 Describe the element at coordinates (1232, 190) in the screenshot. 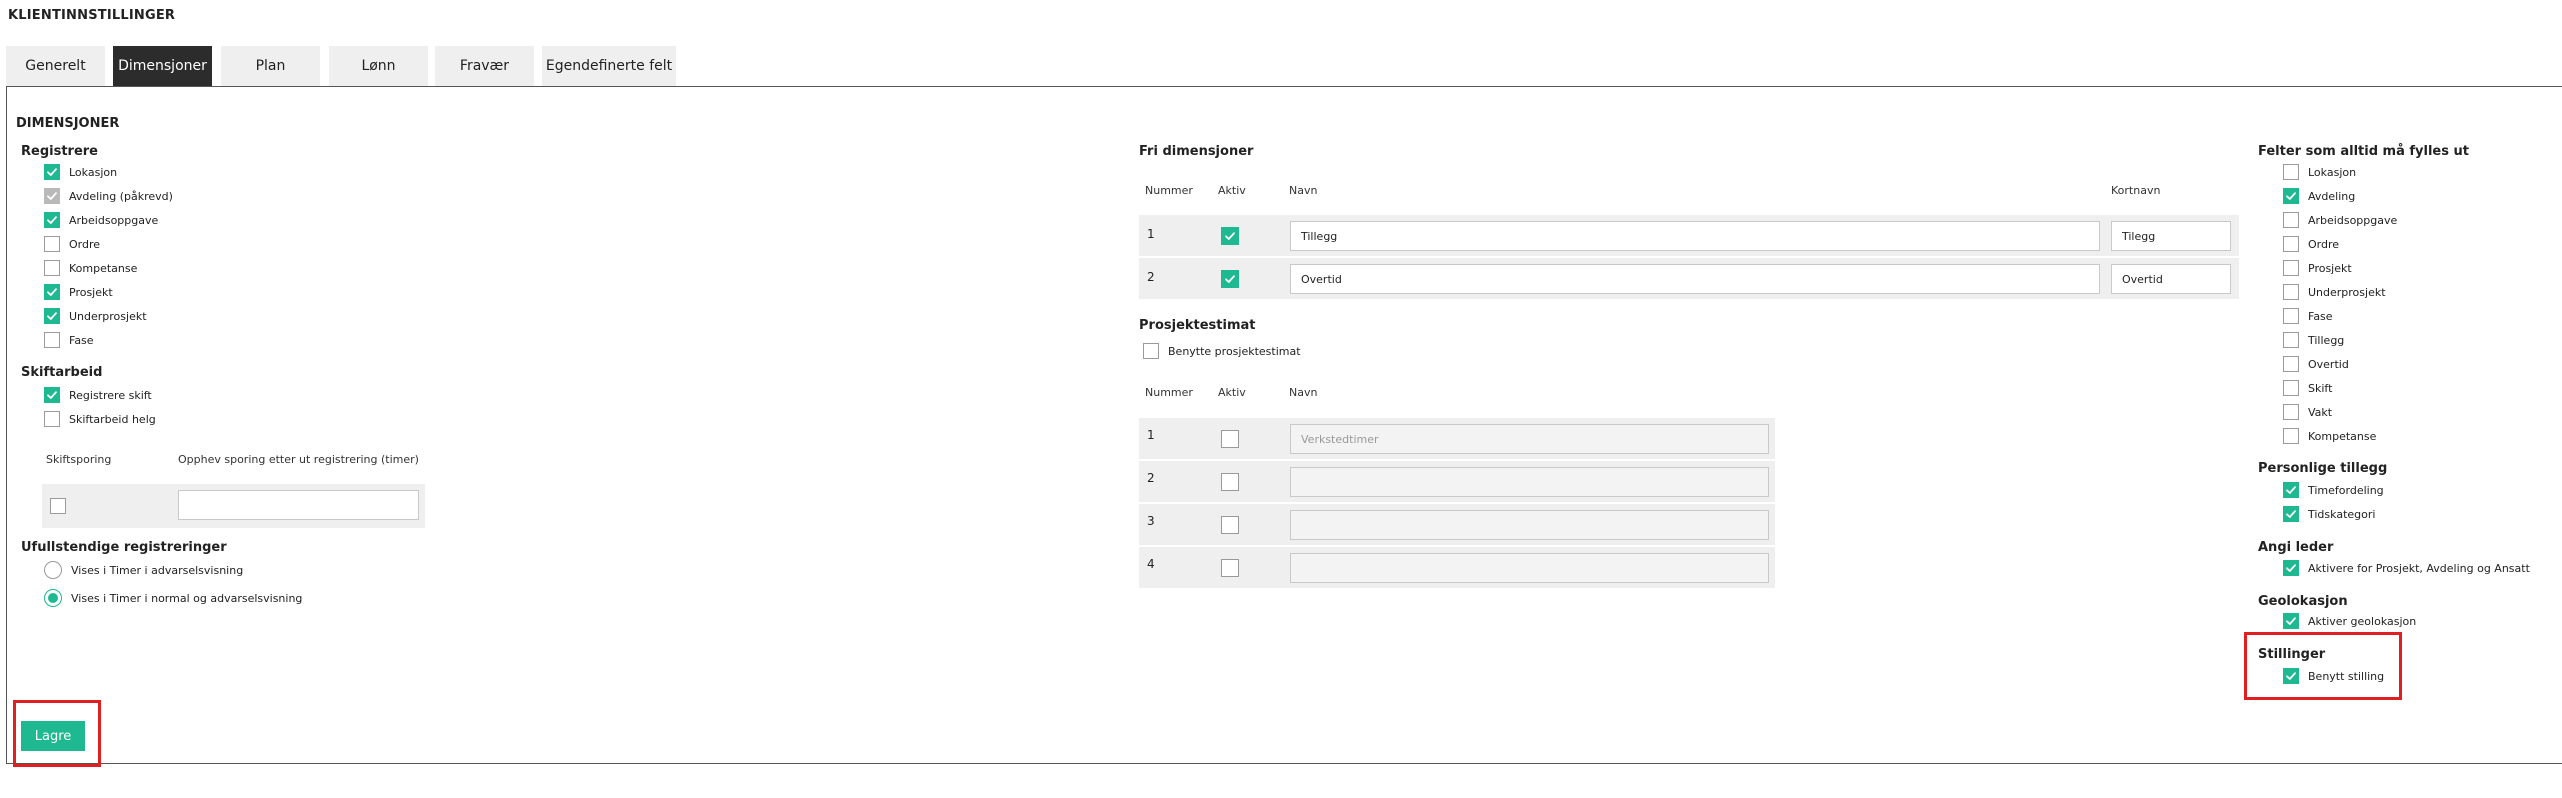

I see `fri-header-aktiv: Aktiv` at that location.